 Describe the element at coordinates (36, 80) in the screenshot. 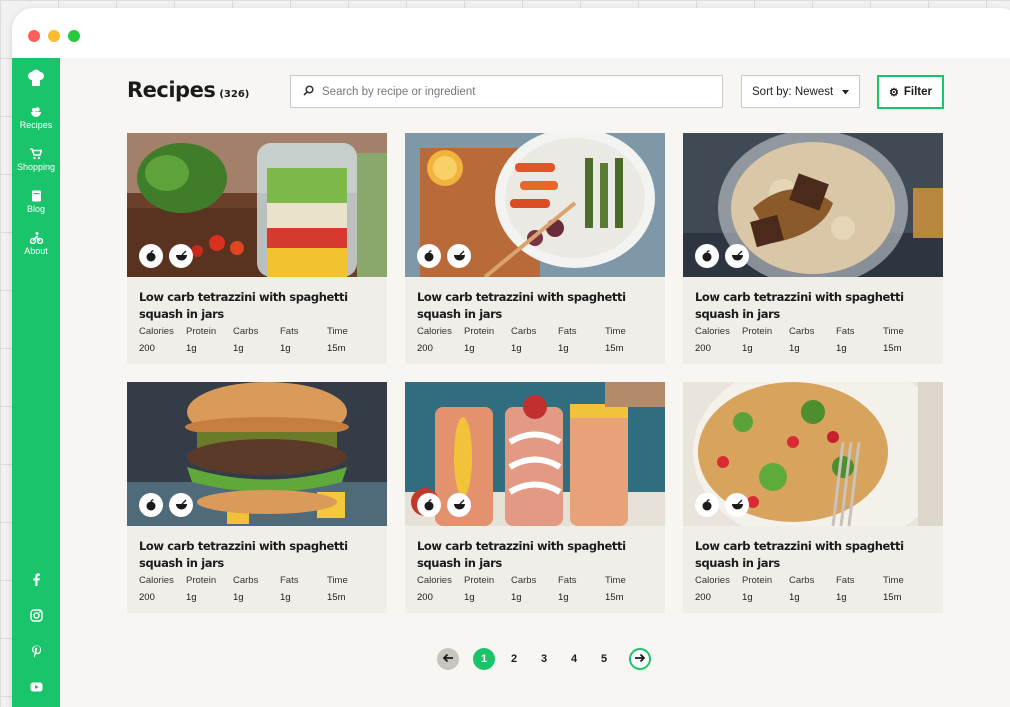

I see `chef-hat-icon` at that location.